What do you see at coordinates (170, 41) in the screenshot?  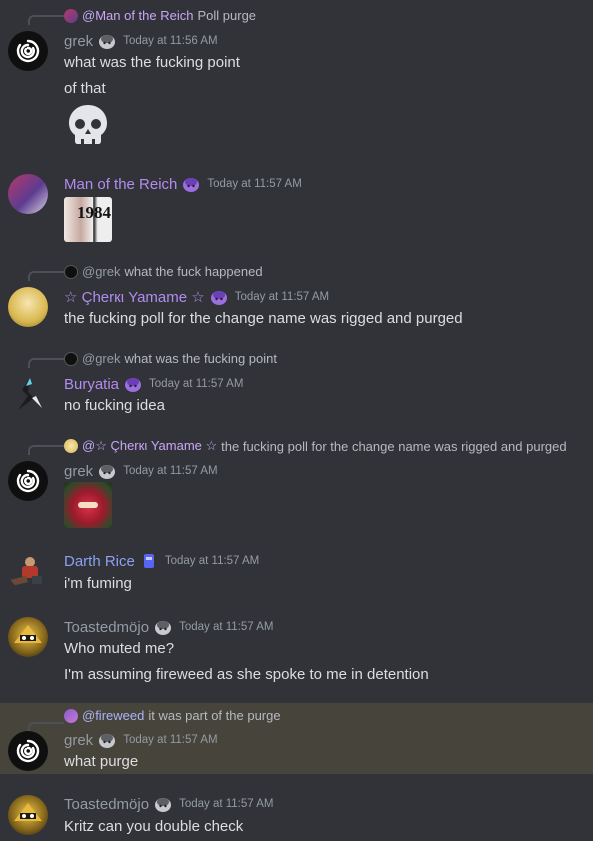 I see `timestamp: Today at 11:56 AM` at bounding box center [170, 41].